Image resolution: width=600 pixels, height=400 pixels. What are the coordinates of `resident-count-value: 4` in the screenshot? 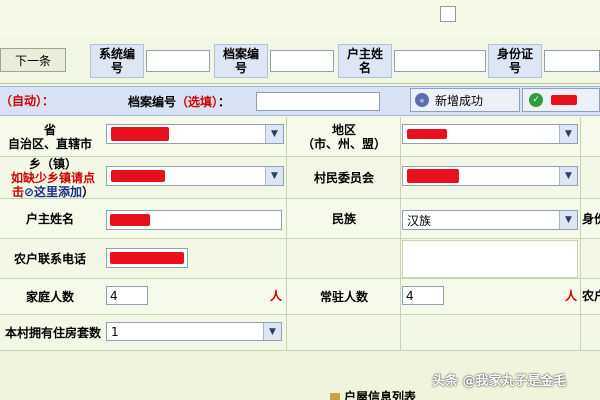 It's located at (410, 295).